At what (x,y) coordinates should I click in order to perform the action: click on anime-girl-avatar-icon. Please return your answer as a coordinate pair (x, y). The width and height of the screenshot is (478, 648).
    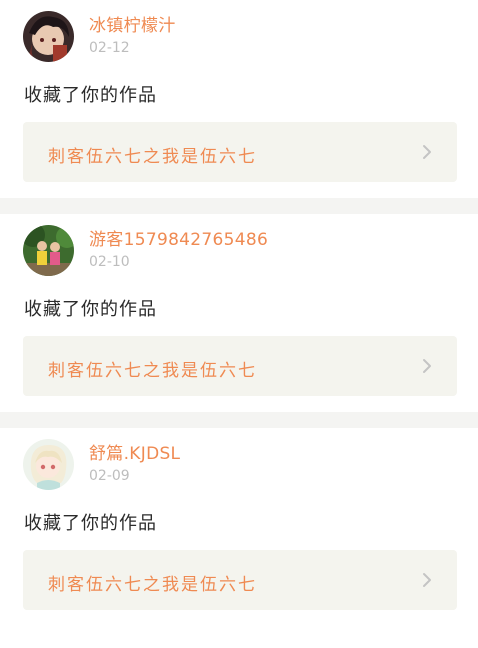
    Looking at the image, I should click on (48, 464).